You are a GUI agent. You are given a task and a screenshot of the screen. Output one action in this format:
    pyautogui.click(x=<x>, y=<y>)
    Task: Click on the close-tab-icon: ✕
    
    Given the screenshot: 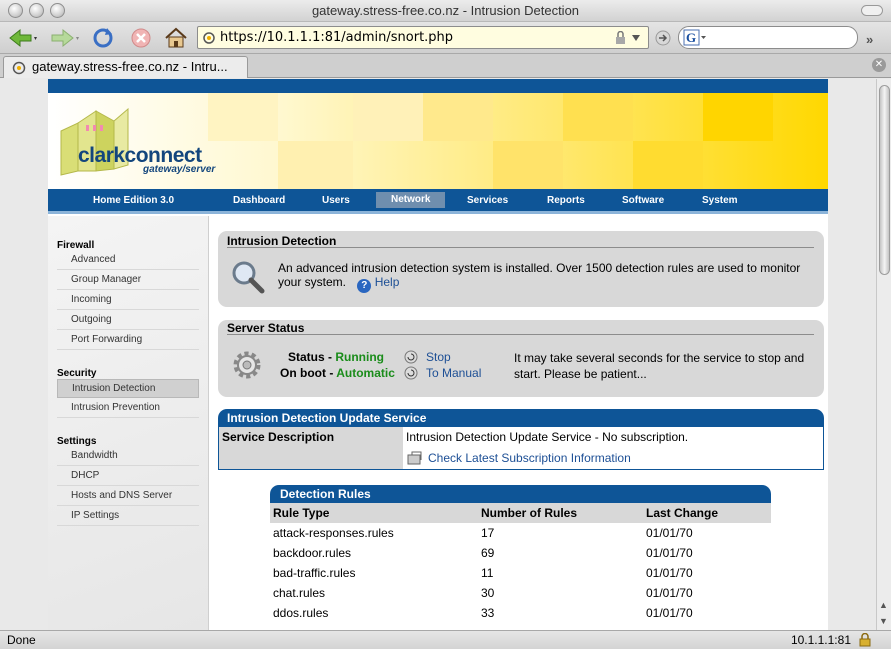 What is the action you would take?
    pyautogui.click(x=879, y=65)
    